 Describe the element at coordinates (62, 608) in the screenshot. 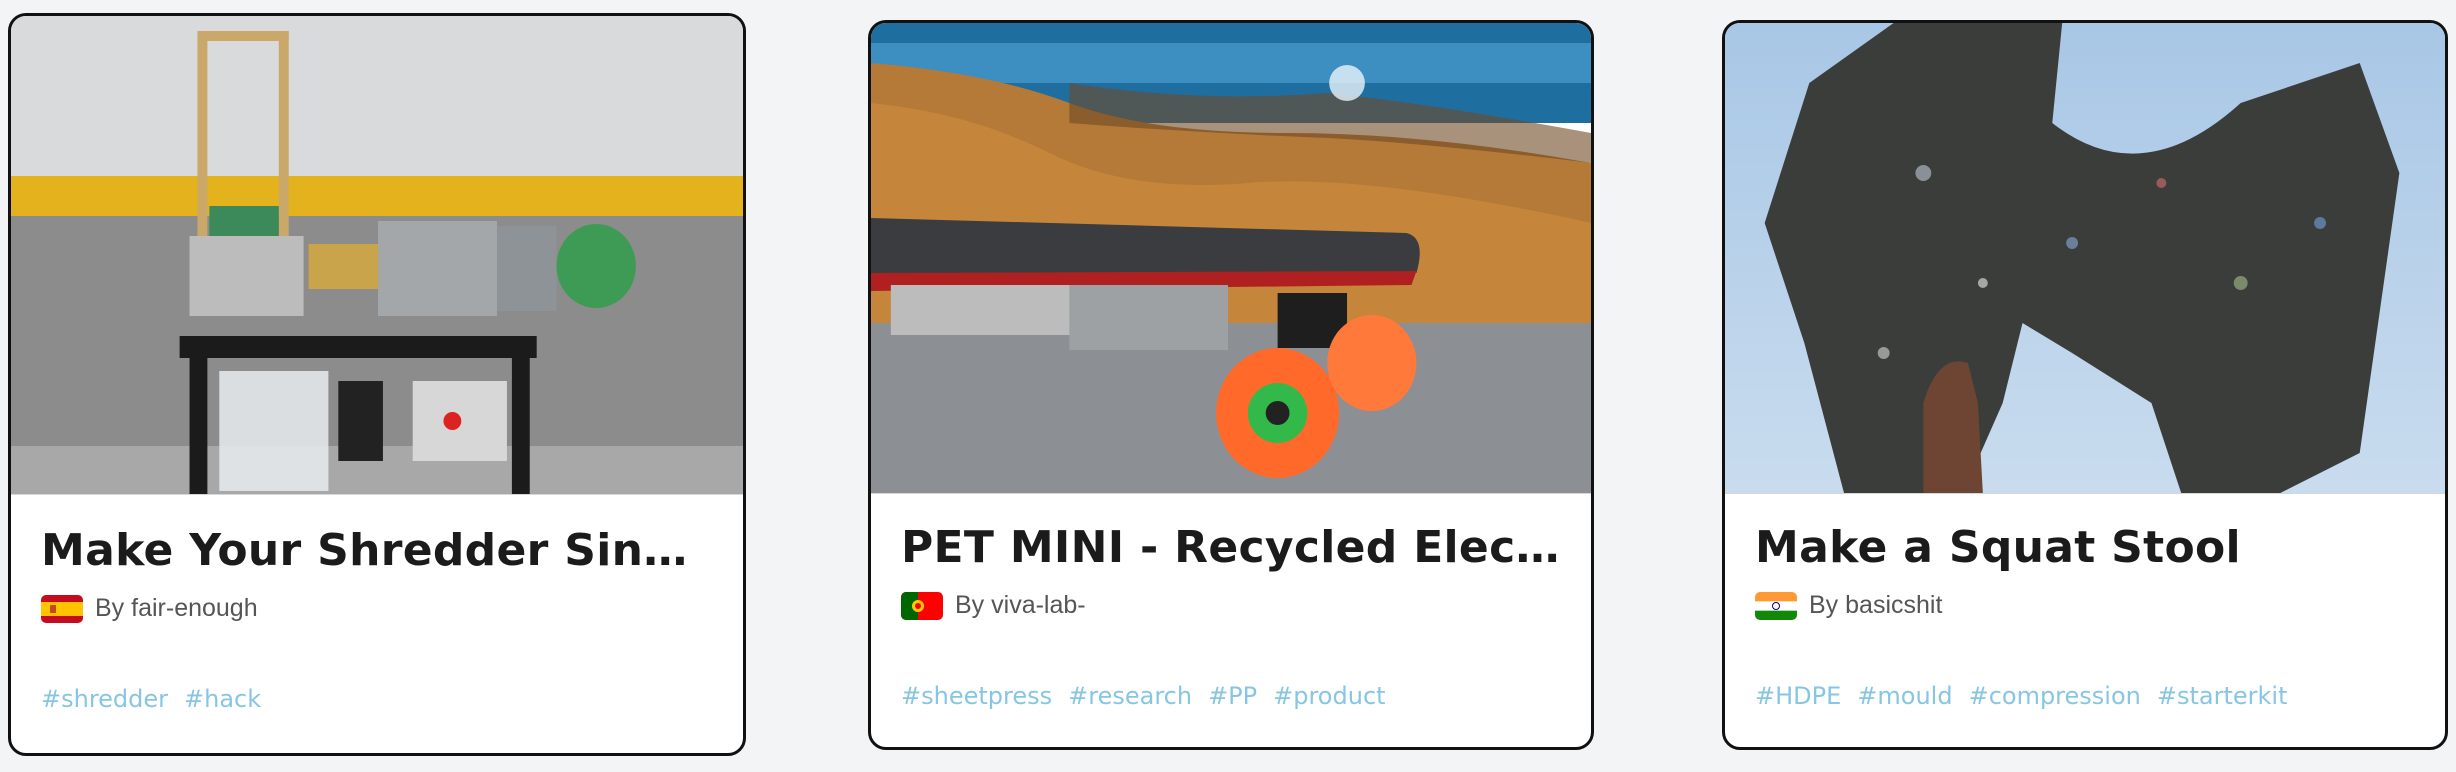

I see `spain-flag-icon` at that location.